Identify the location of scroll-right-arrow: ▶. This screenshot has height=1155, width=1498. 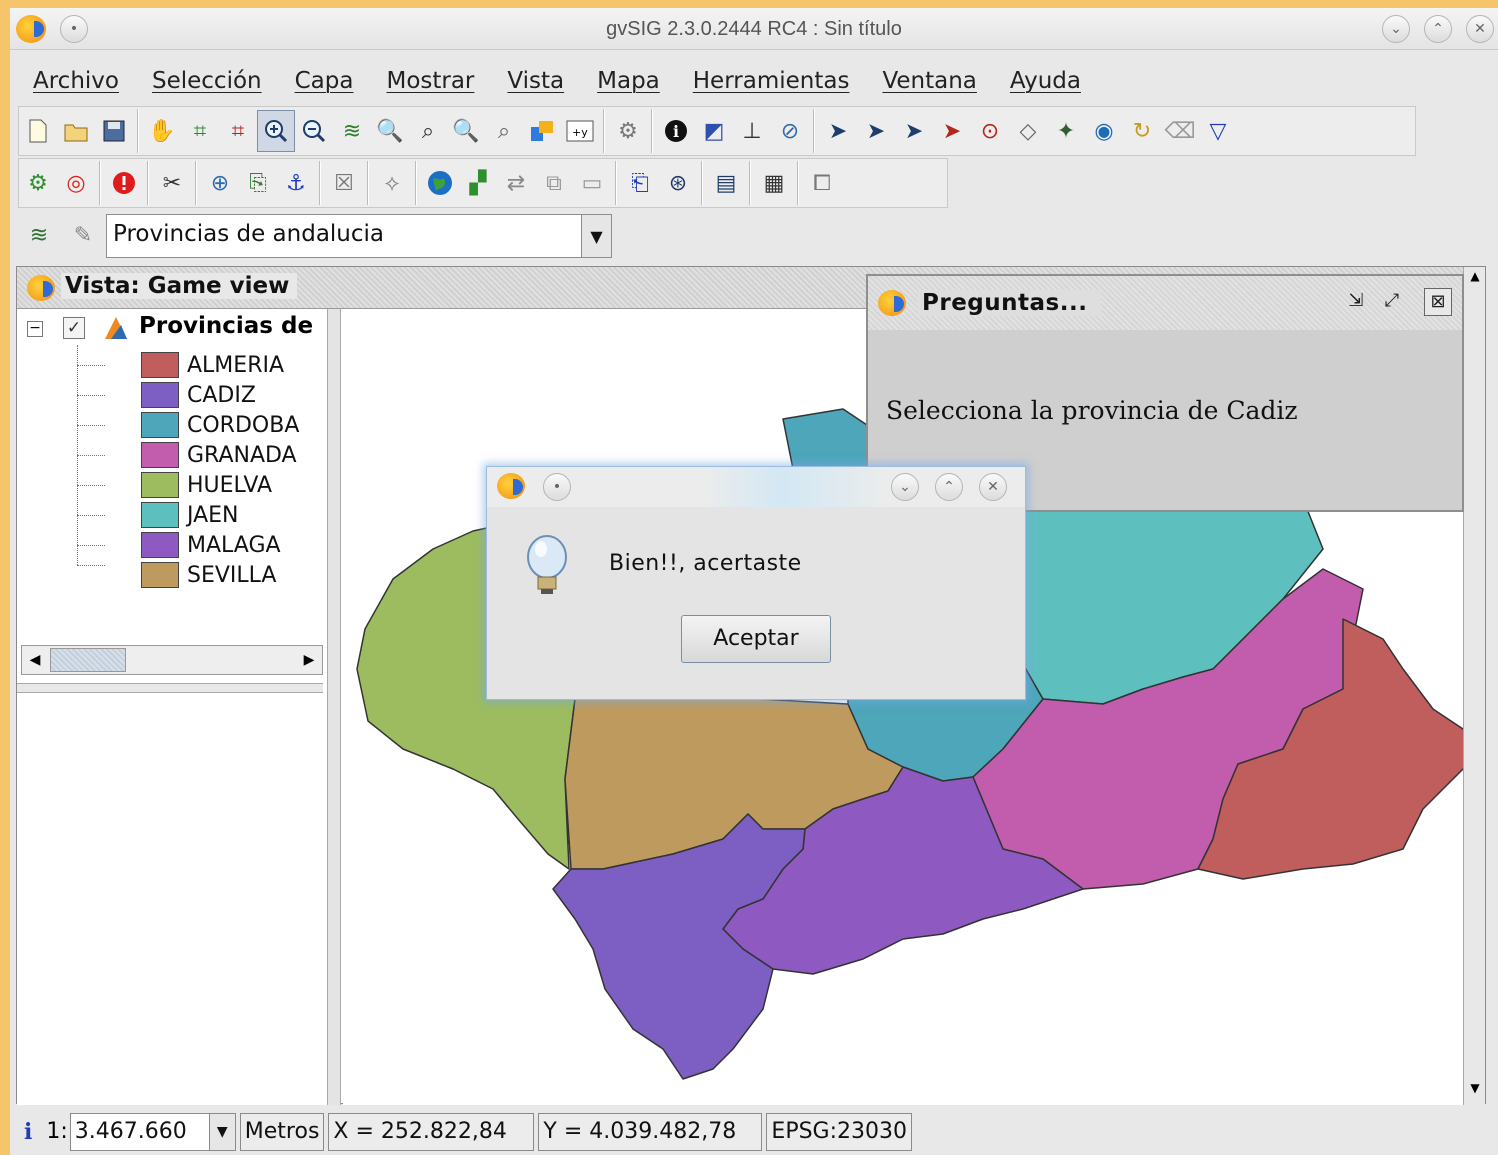
(309, 660).